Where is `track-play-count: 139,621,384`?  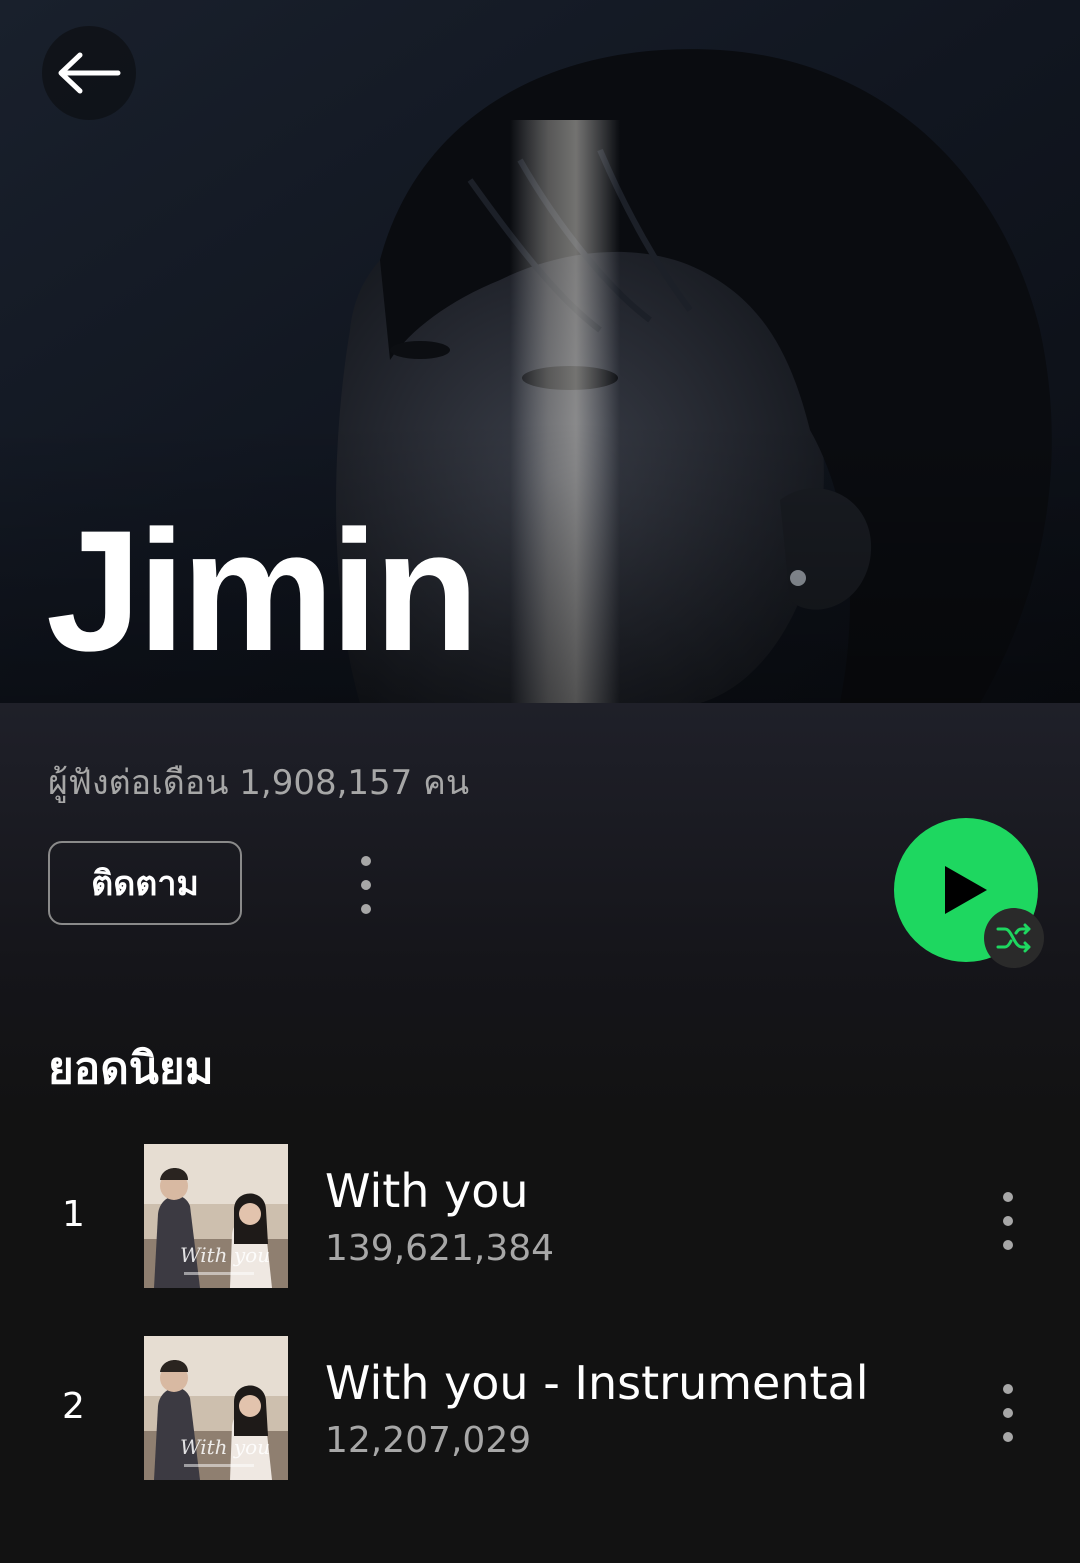
track-play-count: 139,621,384 is located at coordinates (440, 1248).